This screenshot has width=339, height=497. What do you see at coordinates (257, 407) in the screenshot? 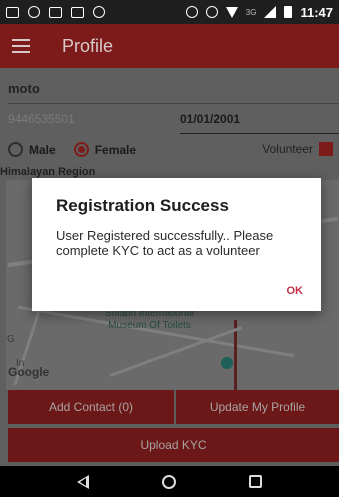
I see `update-profile-button: Update My Profile` at bounding box center [257, 407].